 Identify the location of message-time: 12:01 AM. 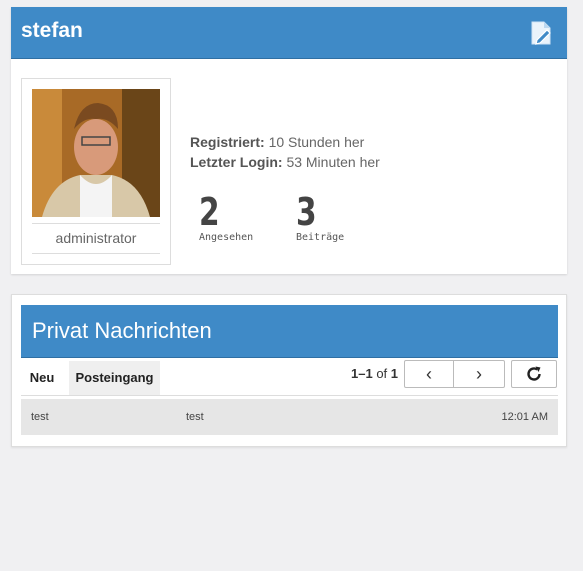
(524, 417).